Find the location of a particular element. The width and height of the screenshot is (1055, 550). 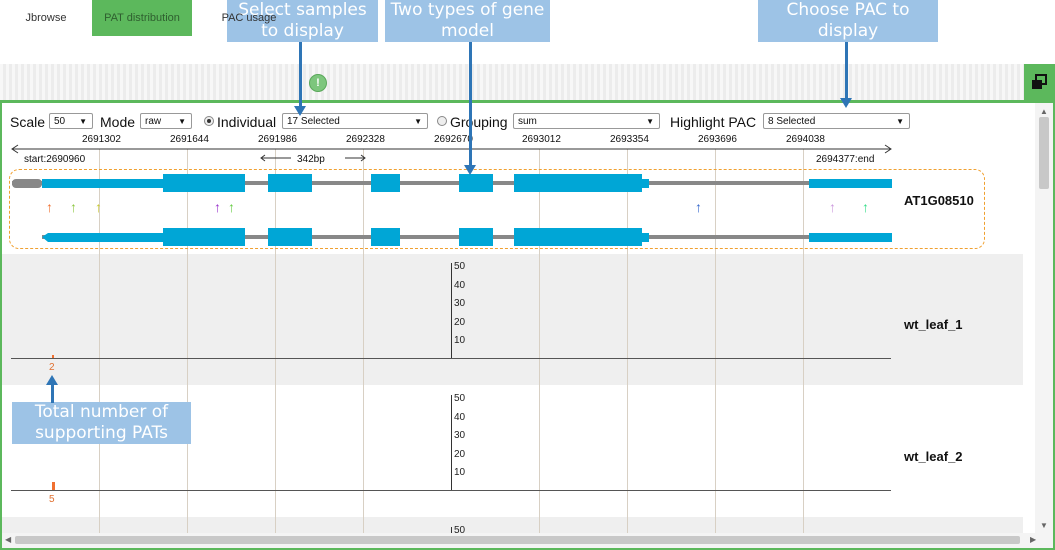

tab-pat-distribution: PAT distribution is located at coordinates (142, 18).